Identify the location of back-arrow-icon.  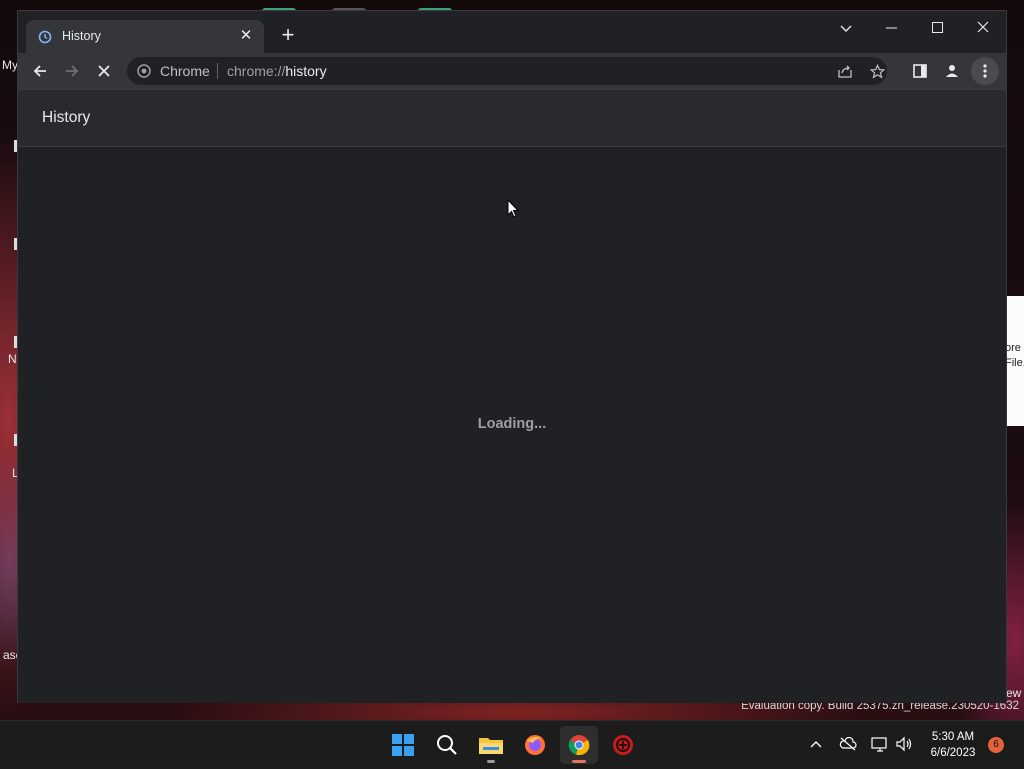
(40, 71).